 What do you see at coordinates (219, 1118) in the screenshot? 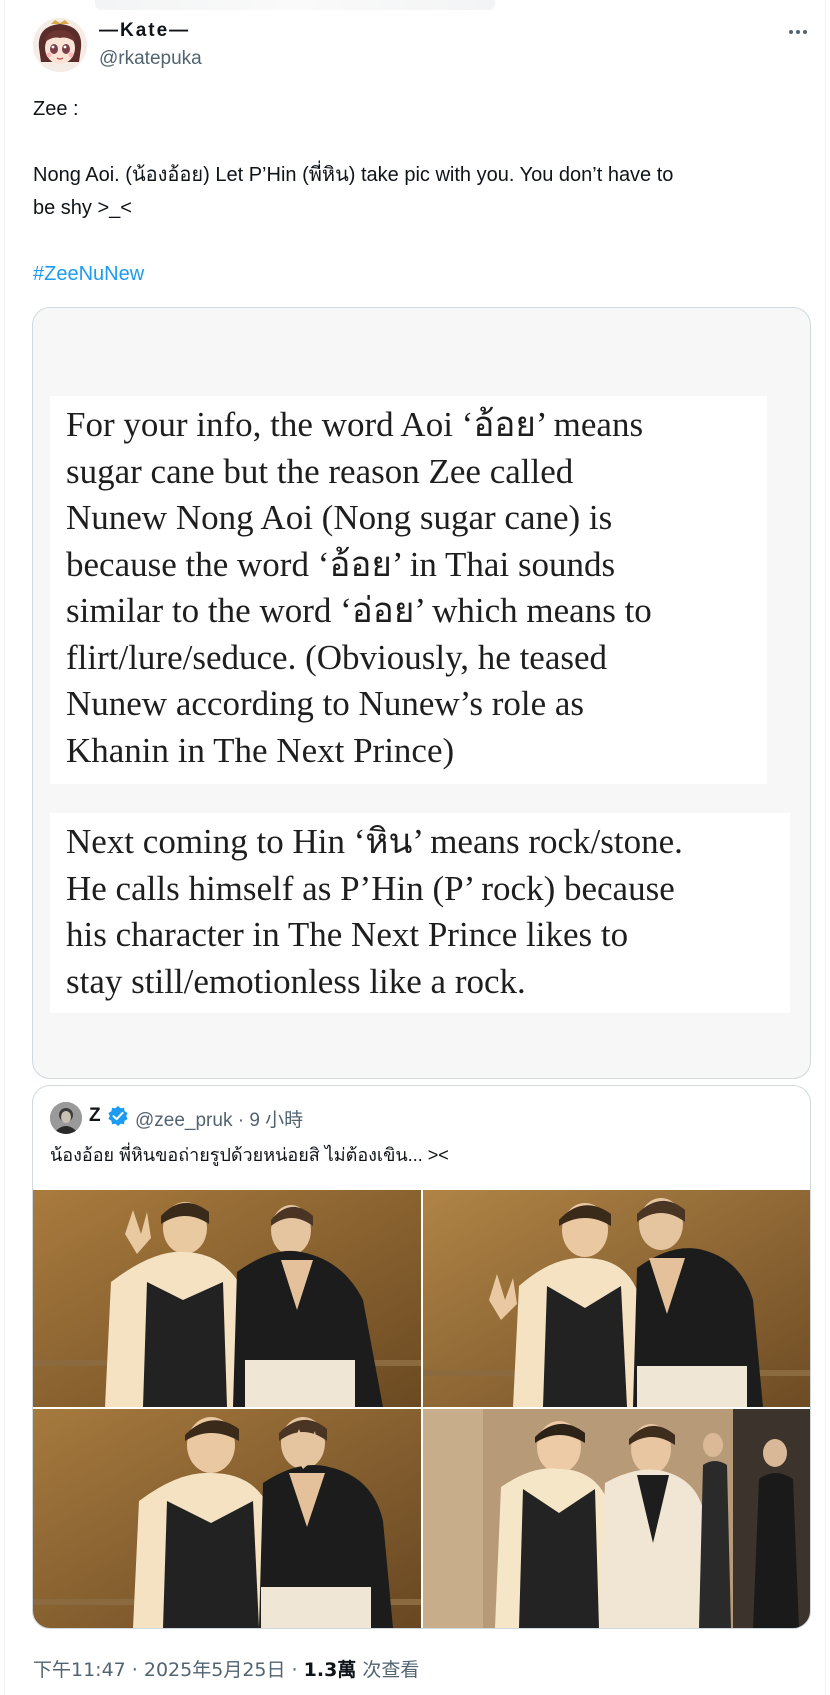
I see `quoted-meta: @zee_pruk · 9 小時` at bounding box center [219, 1118].